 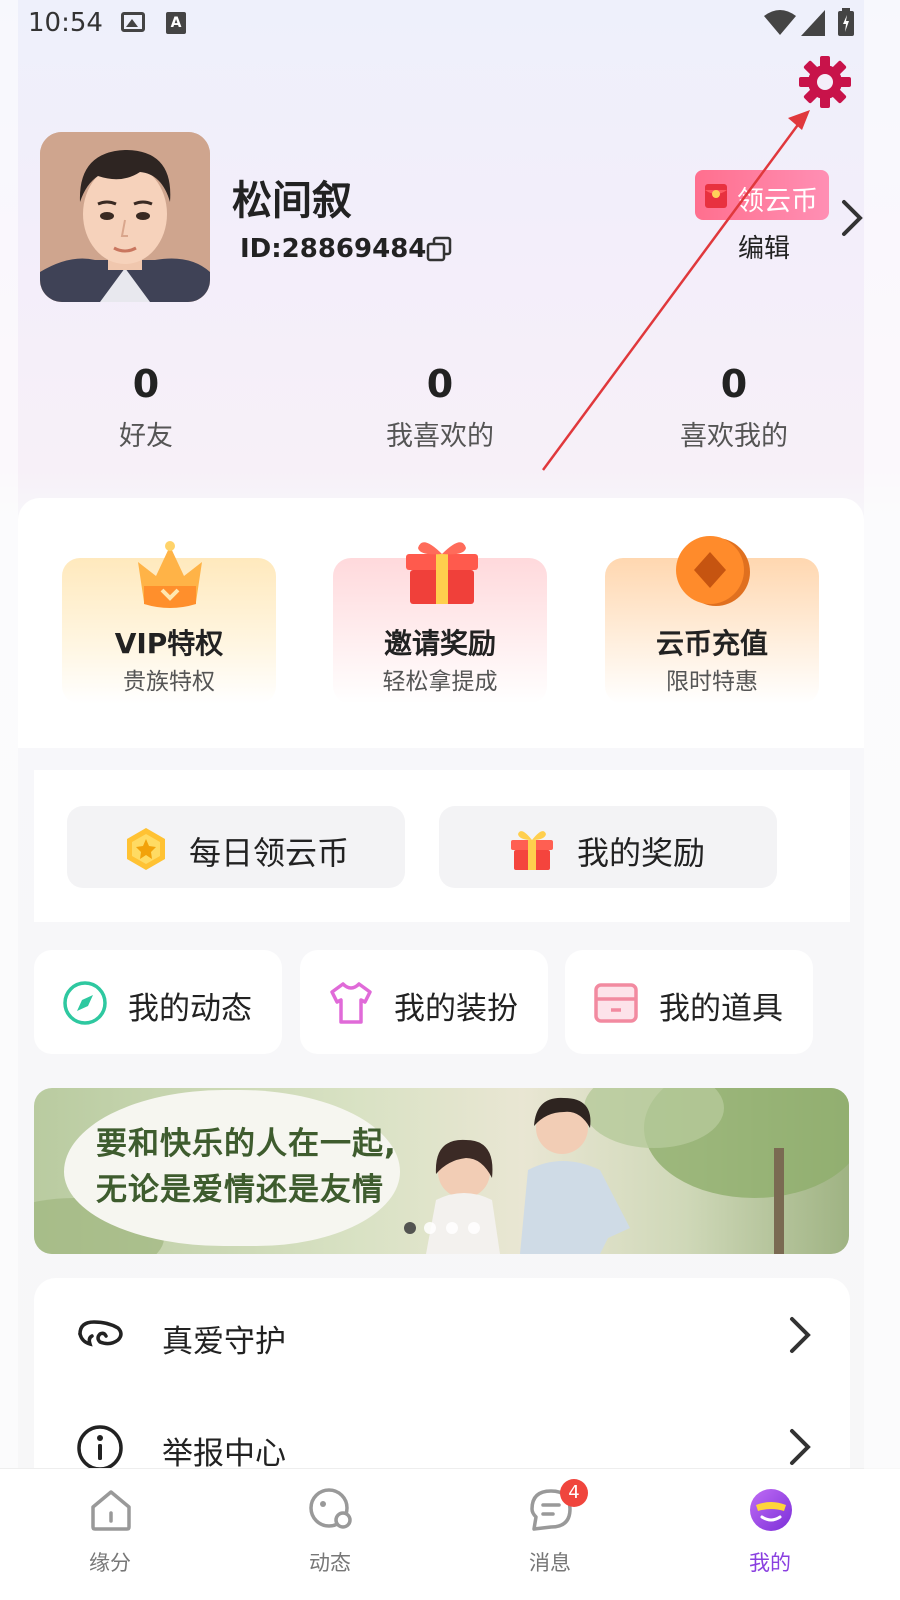 What do you see at coordinates (146, 849) in the screenshot?
I see `coin-badge-icon` at bounding box center [146, 849].